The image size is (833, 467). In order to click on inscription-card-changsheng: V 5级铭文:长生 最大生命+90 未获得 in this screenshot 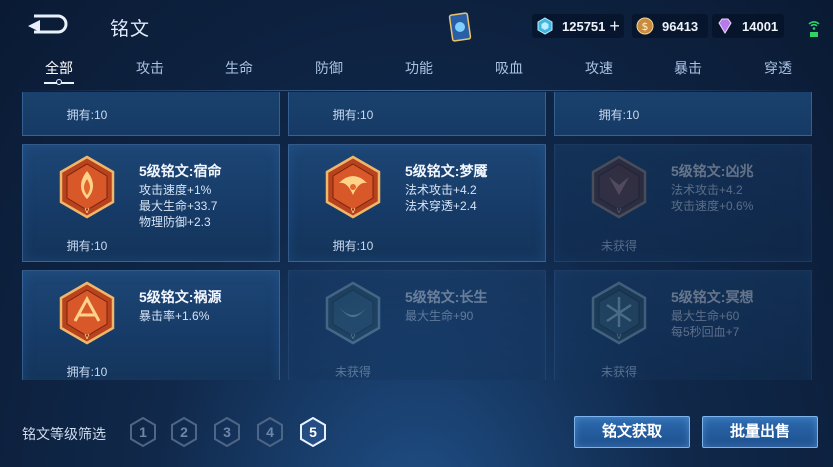, I will do `click(417, 325)`.